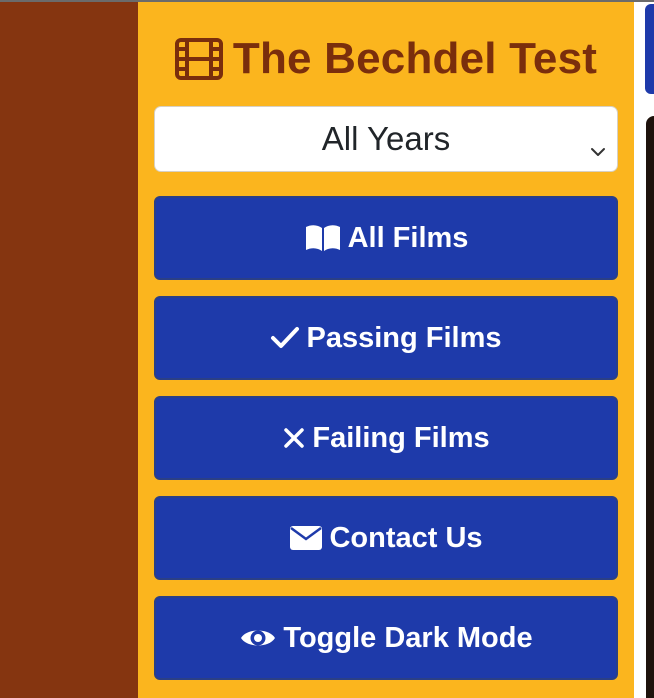 This screenshot has width=654, height=698. I want to click on chevron-down-icon, so click(598, 143).